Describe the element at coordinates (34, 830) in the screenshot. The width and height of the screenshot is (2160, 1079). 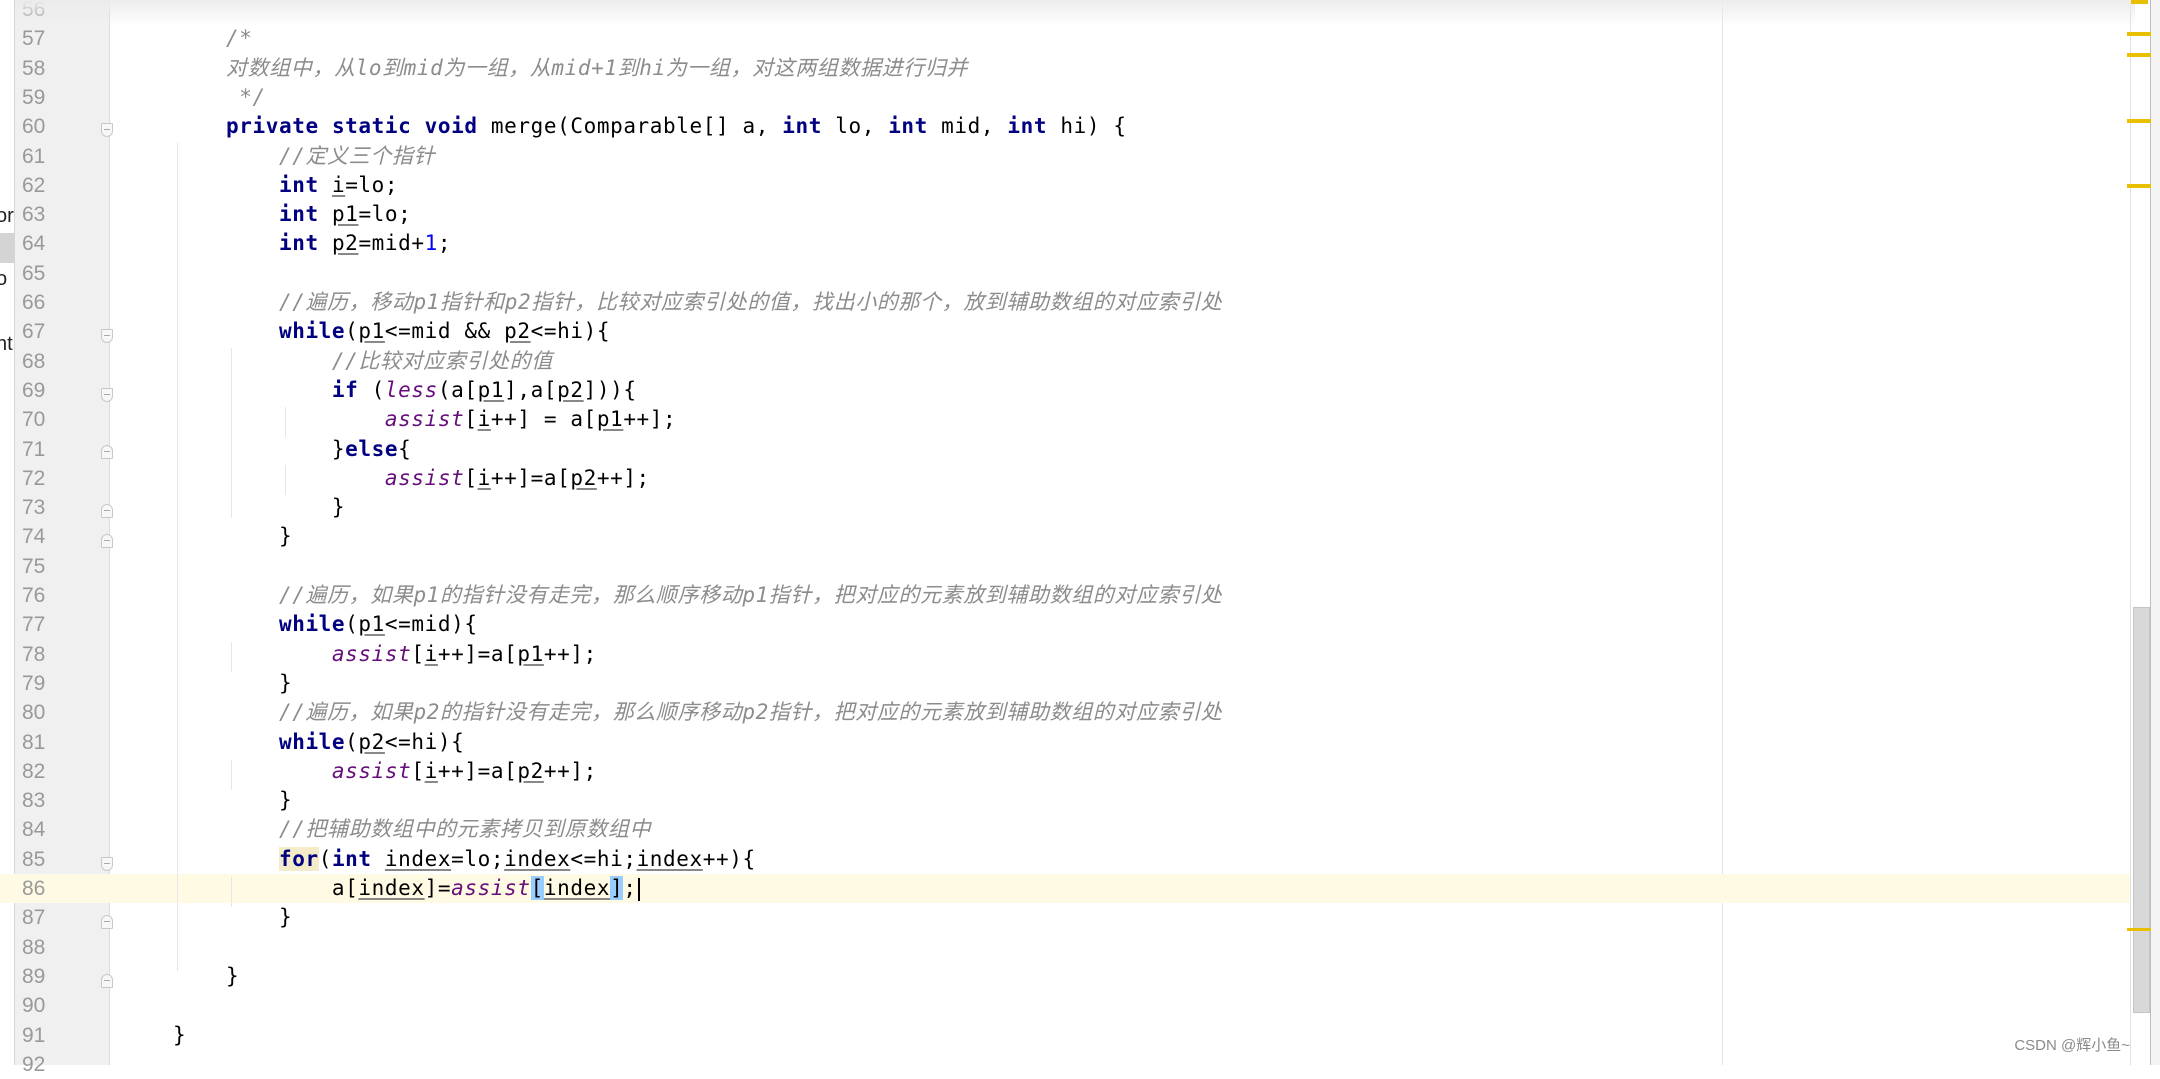
I see `line-number: 84` at that location.